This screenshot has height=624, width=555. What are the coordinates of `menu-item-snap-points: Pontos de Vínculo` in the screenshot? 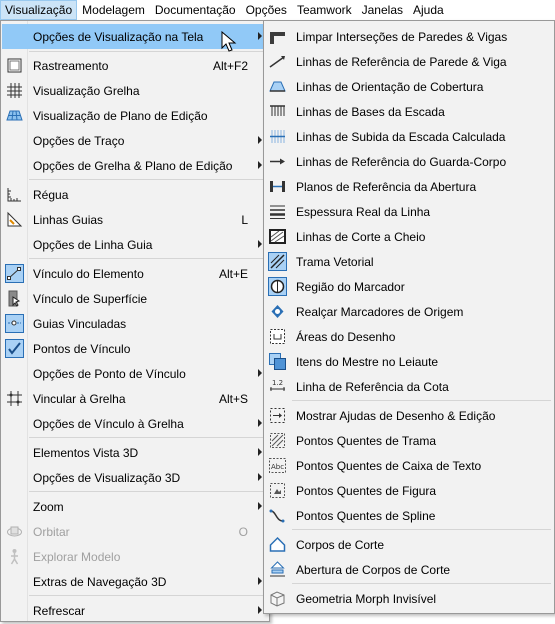 It's located at (135, 348).